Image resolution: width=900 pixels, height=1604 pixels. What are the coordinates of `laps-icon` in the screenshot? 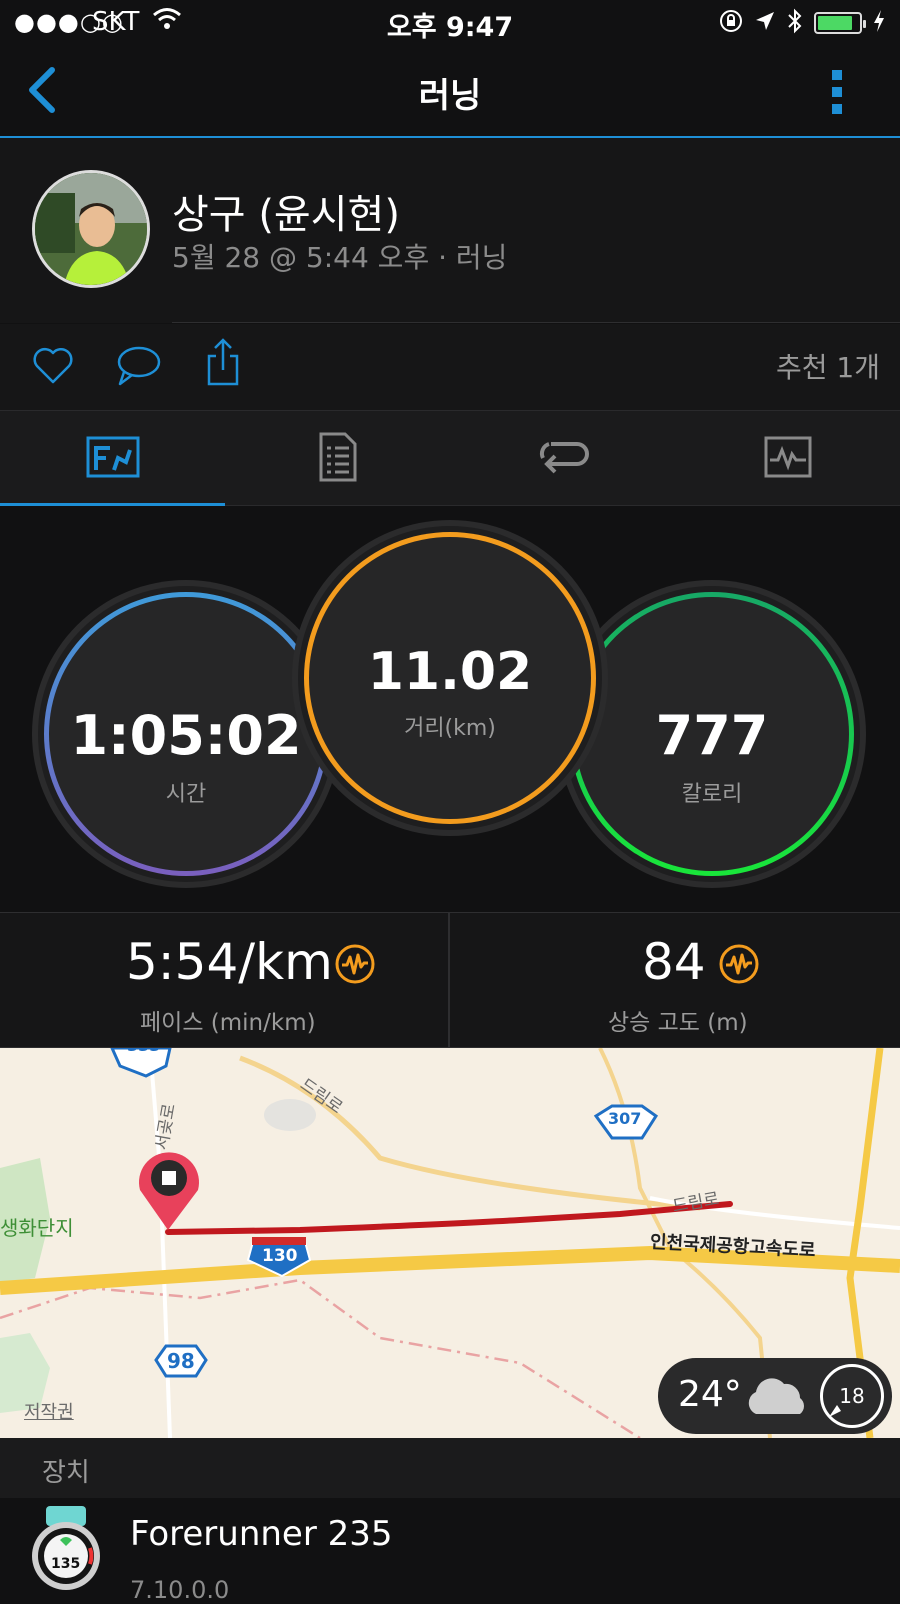 It's located at (563, 459).